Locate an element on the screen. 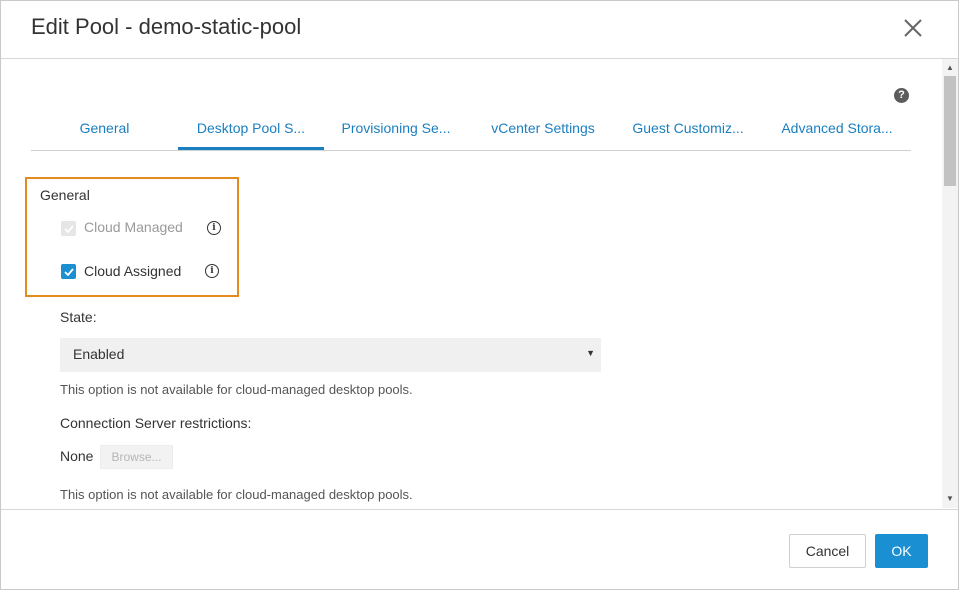  scroll-thumb is located at coordinates (950, 131).